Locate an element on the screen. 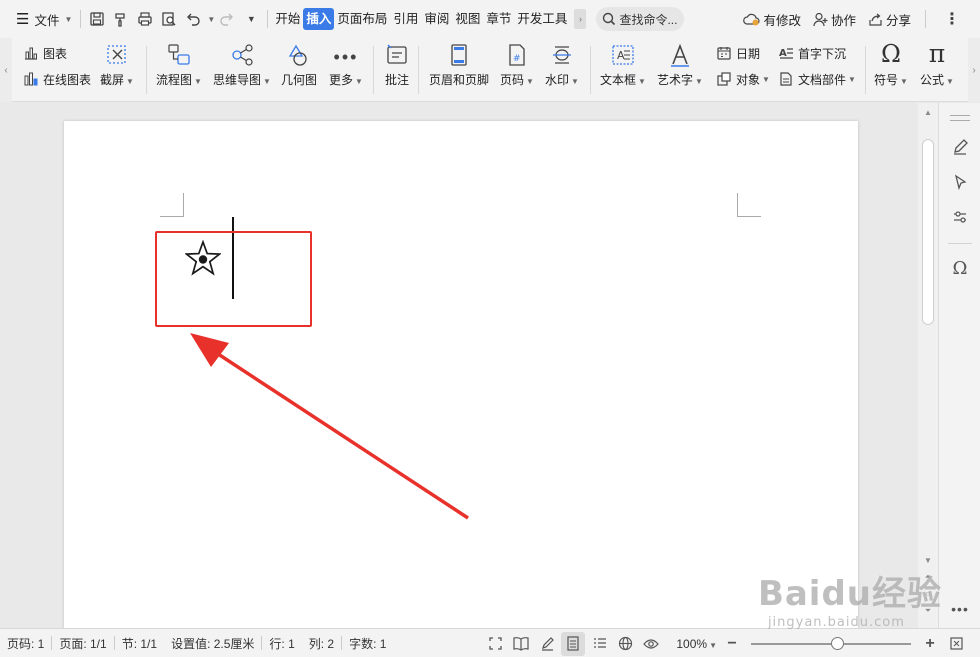 Image resolution: width=980 pixels, height=657 pixels. more-button: ••• 更多 ▼ is located at coordinates (346, 65).